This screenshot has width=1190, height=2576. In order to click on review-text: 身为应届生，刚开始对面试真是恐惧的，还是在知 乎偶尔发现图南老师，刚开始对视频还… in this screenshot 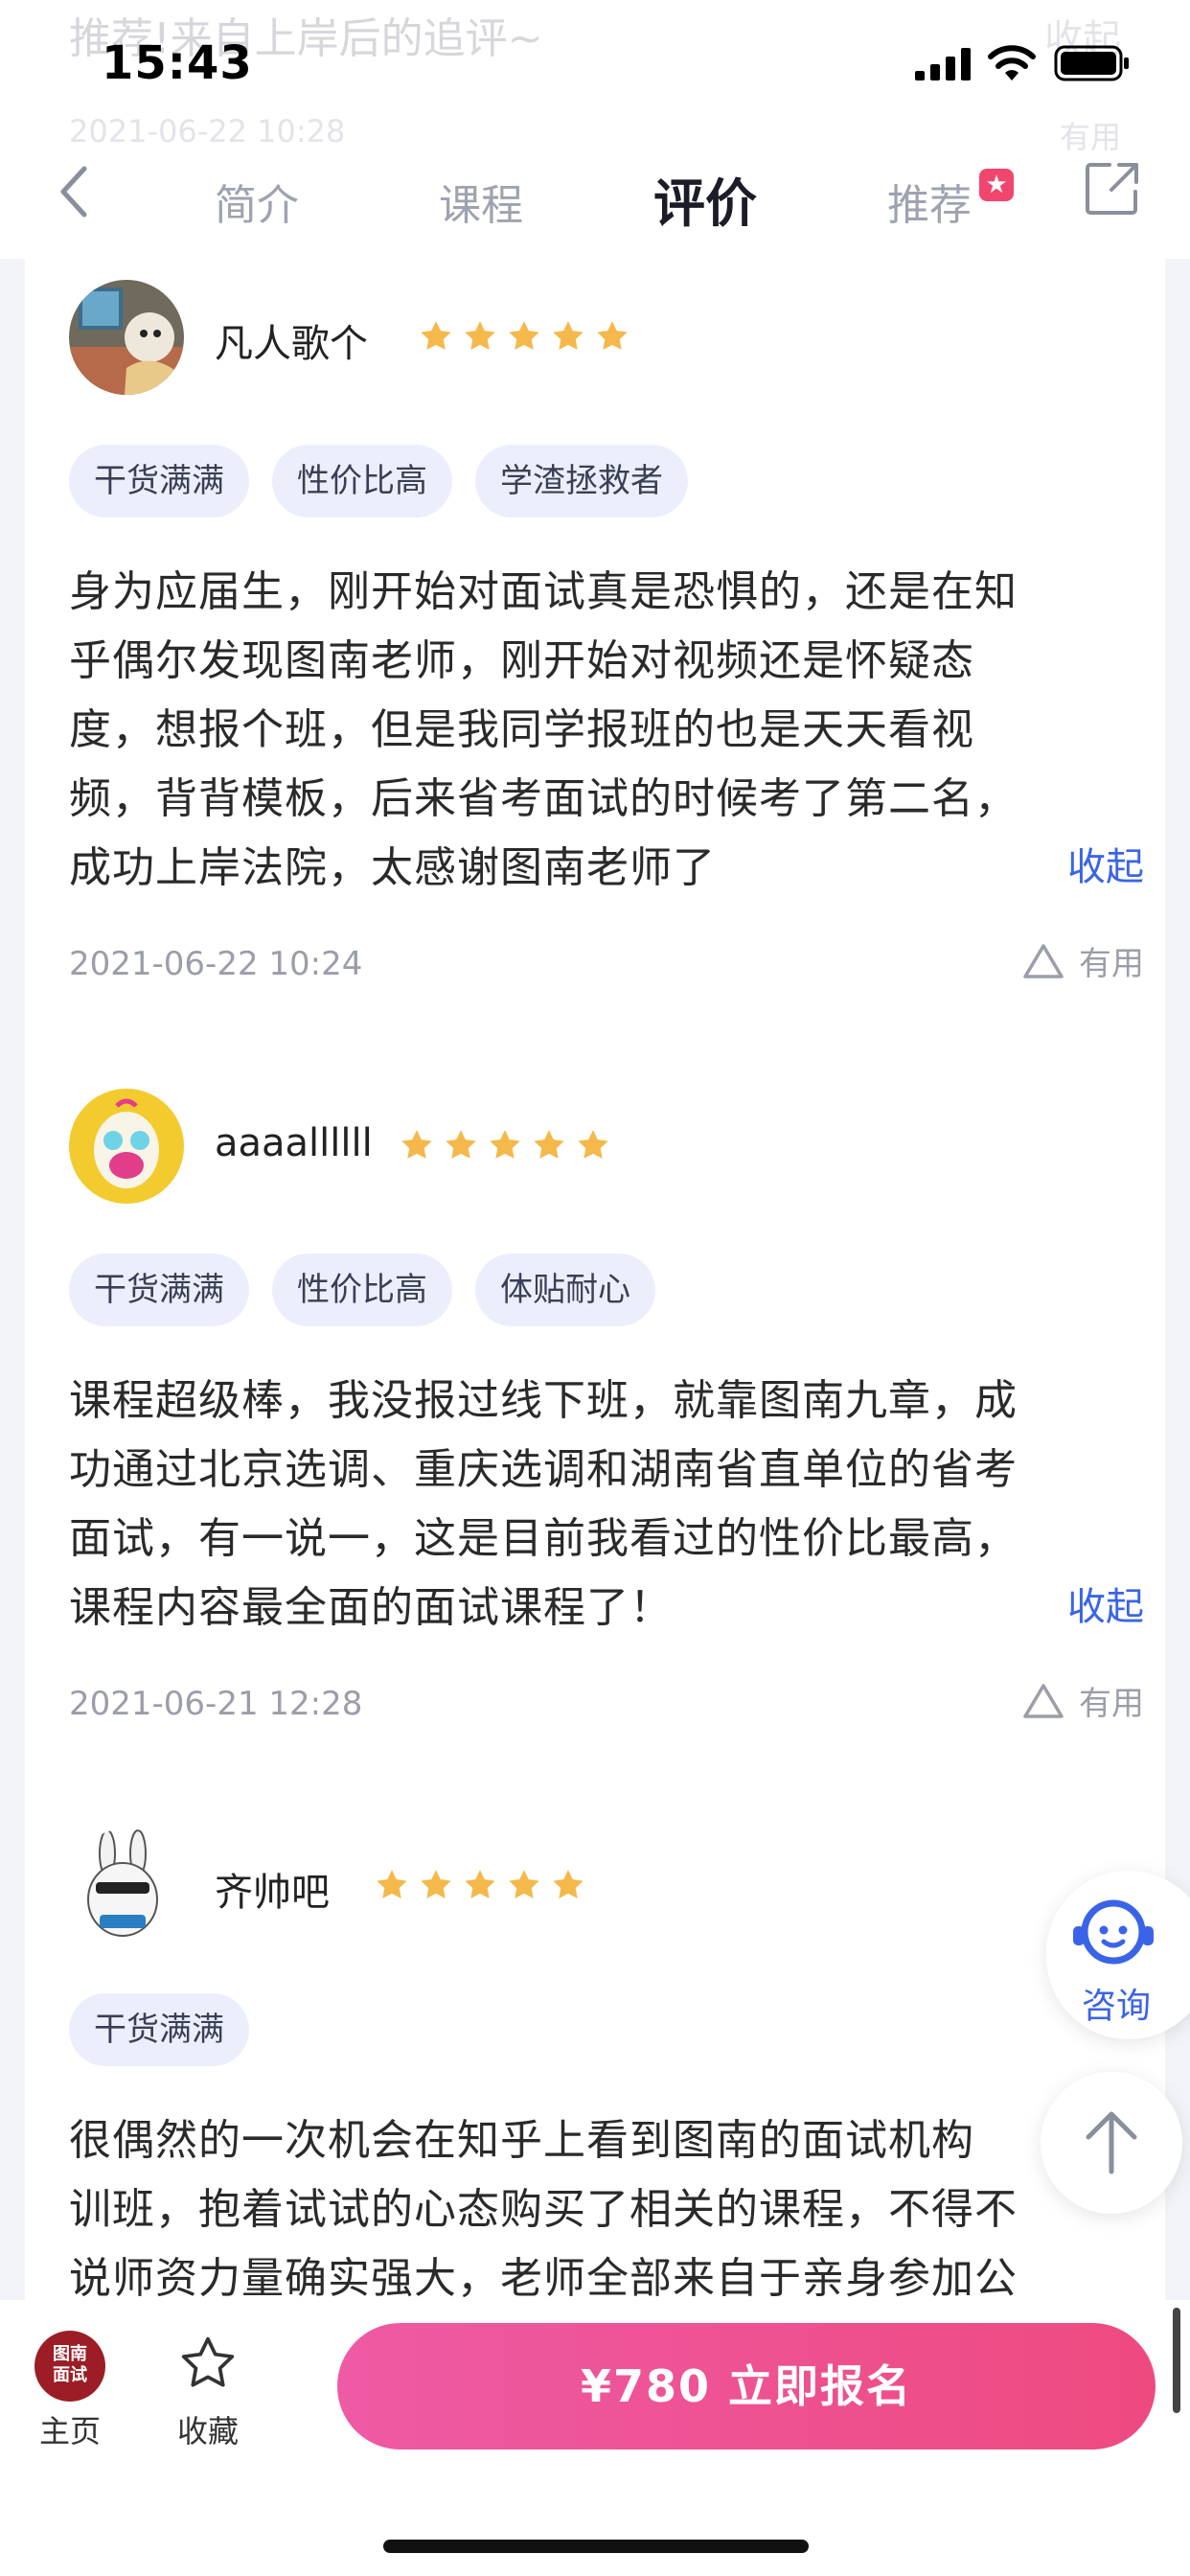, I will do `click(606, 730)`.